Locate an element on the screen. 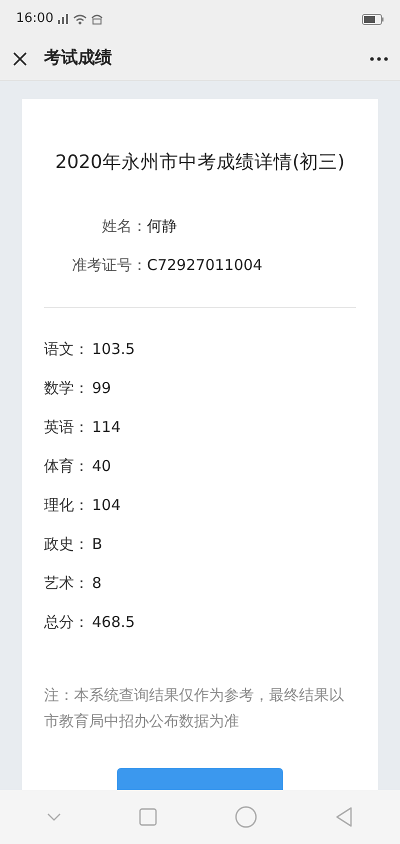  score-value: 40 is located at coordinates (102, 466).